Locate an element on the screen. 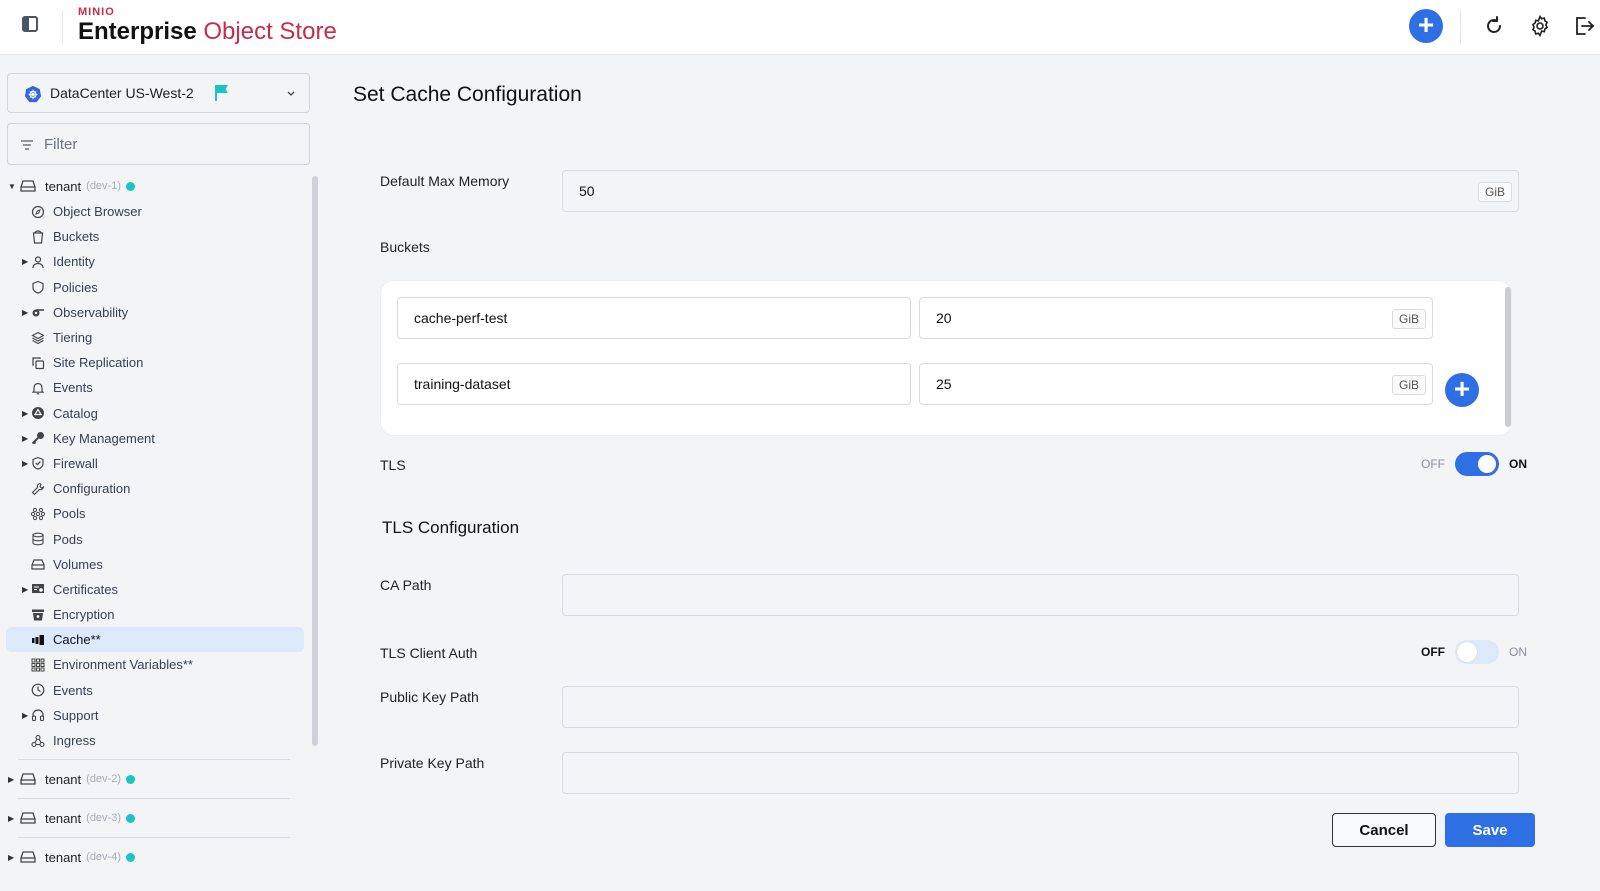 Image resolution: width=1600 pixels, height=891 pixels. sidebar-item-events-2: Events is located at coordinates (155, 690).